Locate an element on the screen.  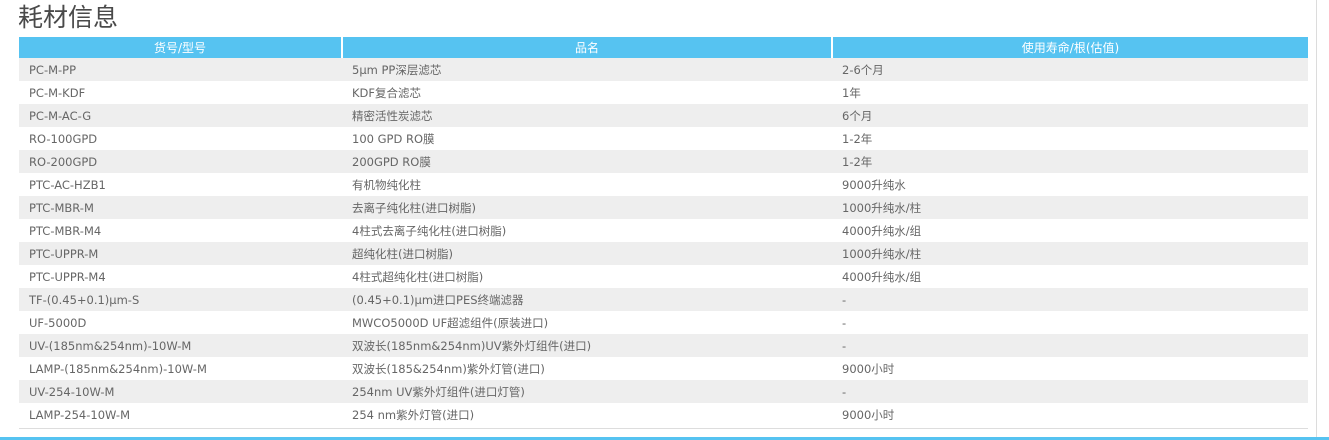
cell-model: UF-5000D is located at coordinates (180, 322).